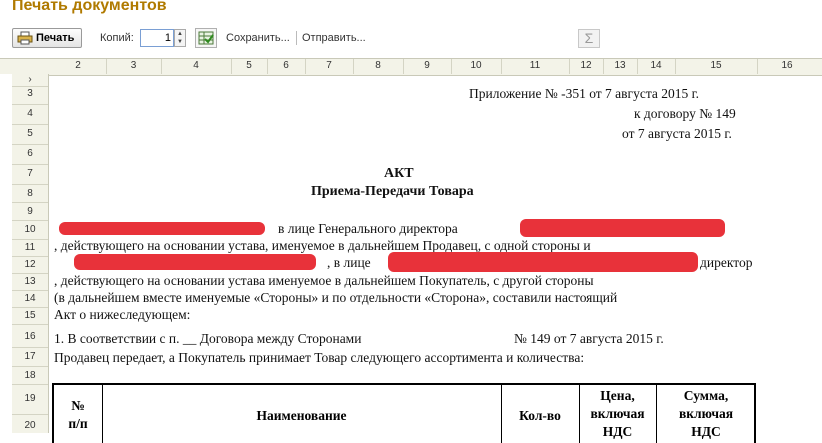  I want to click on toolbar-separator, so click(296, 38).